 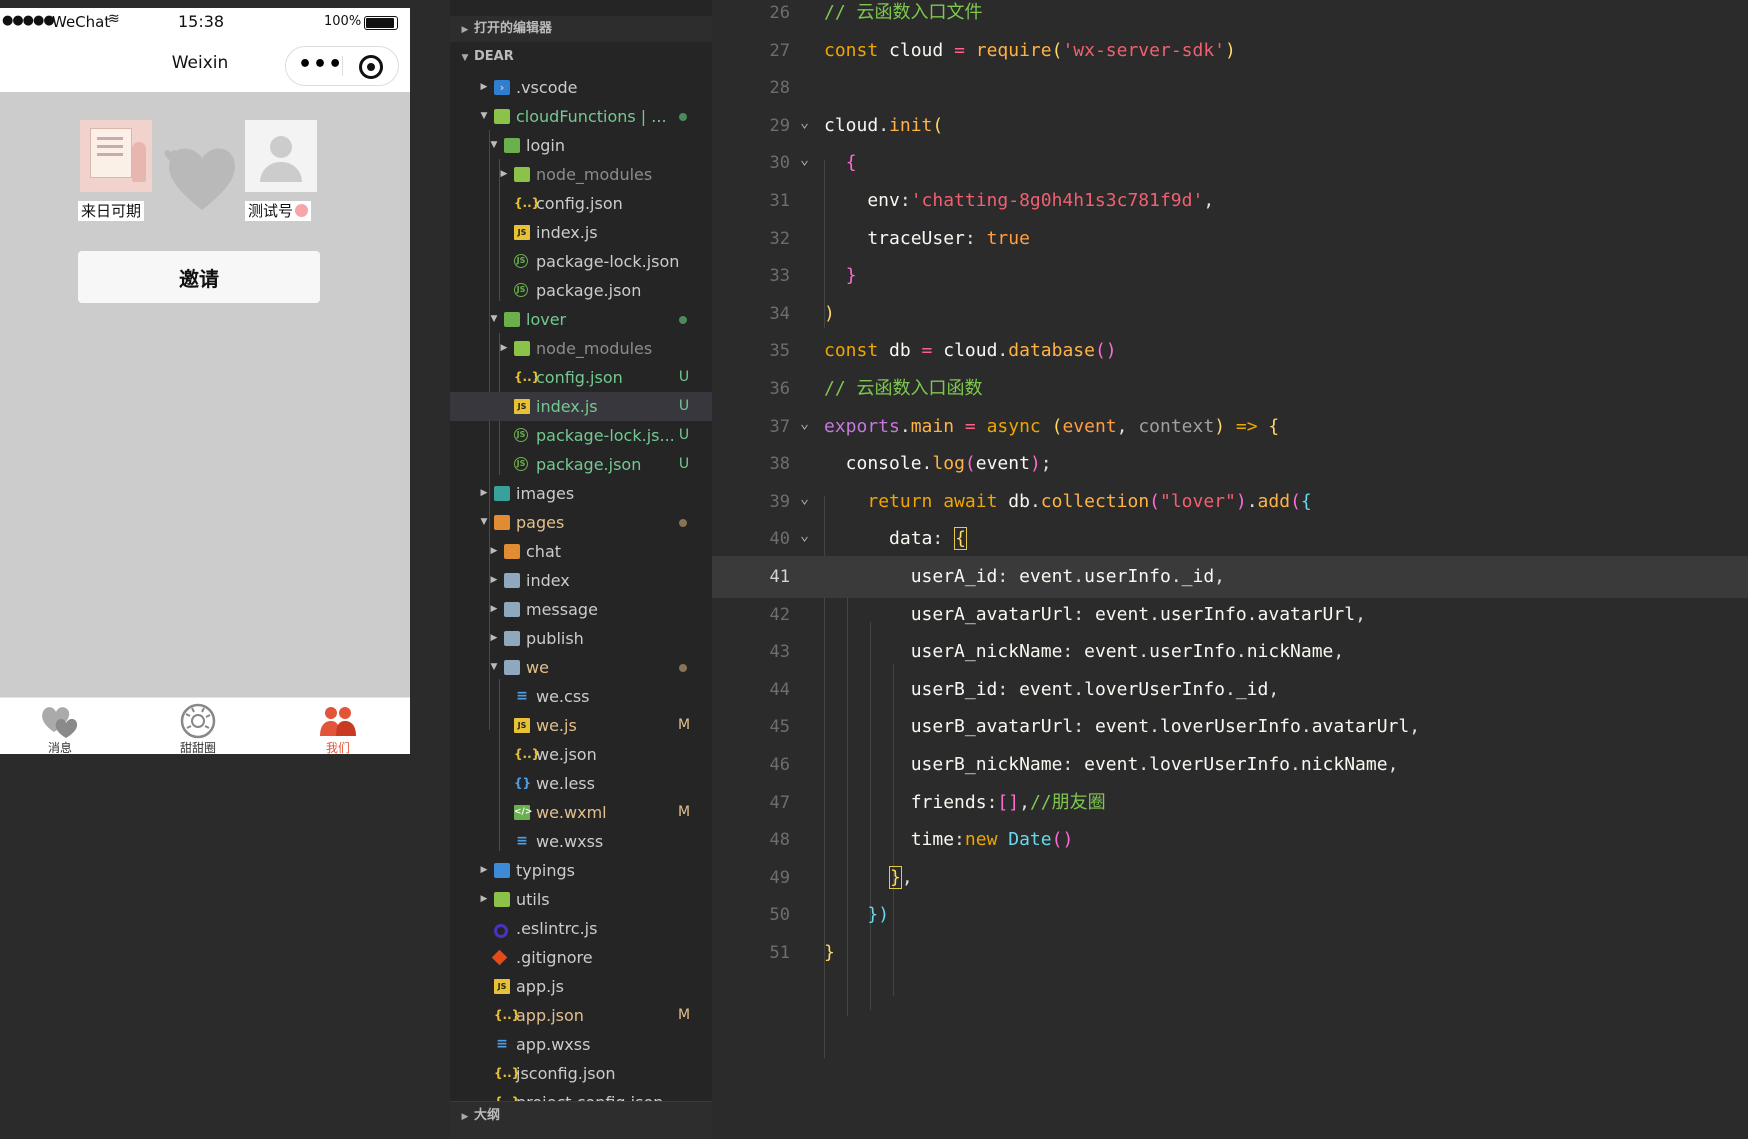 I want to click on invite-button: 邀请, so click(x=199, y=277).